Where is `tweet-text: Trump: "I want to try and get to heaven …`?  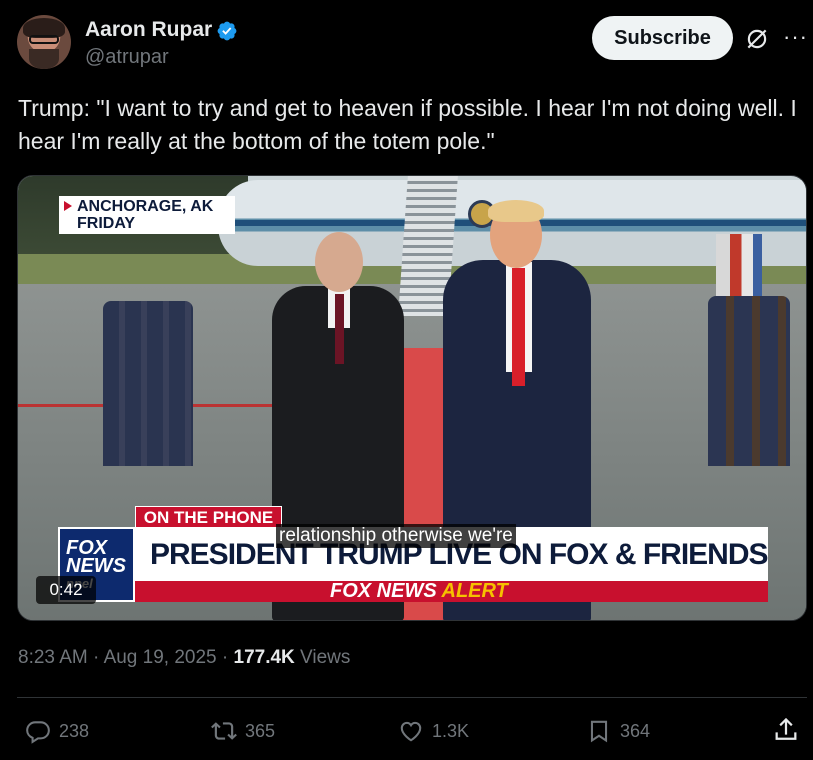 tweet-text: Trump: "I want to try and get to heaven … is located at coordinates (407, 124).